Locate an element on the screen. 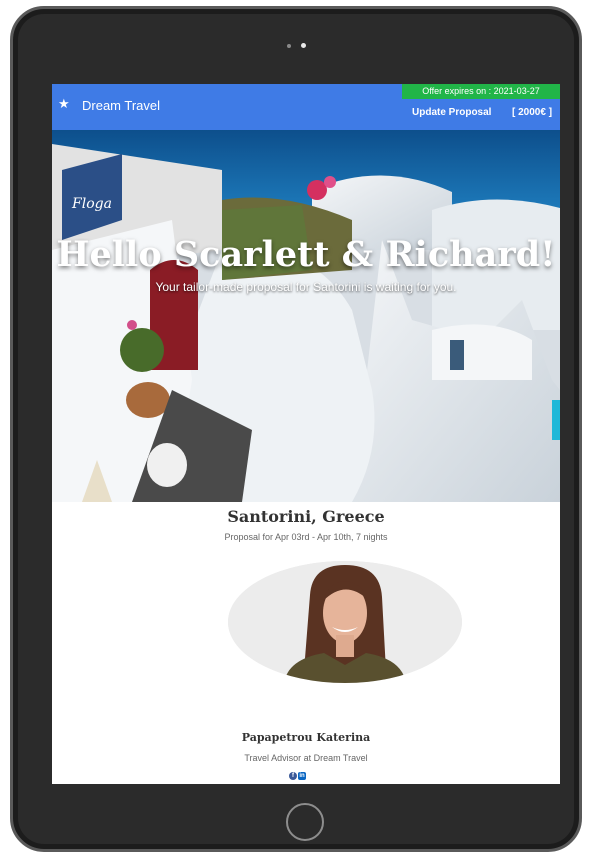 The height and width of the screenshot is (858, 592). brand-name: Dream Travel is located at coordinates (121, 106).